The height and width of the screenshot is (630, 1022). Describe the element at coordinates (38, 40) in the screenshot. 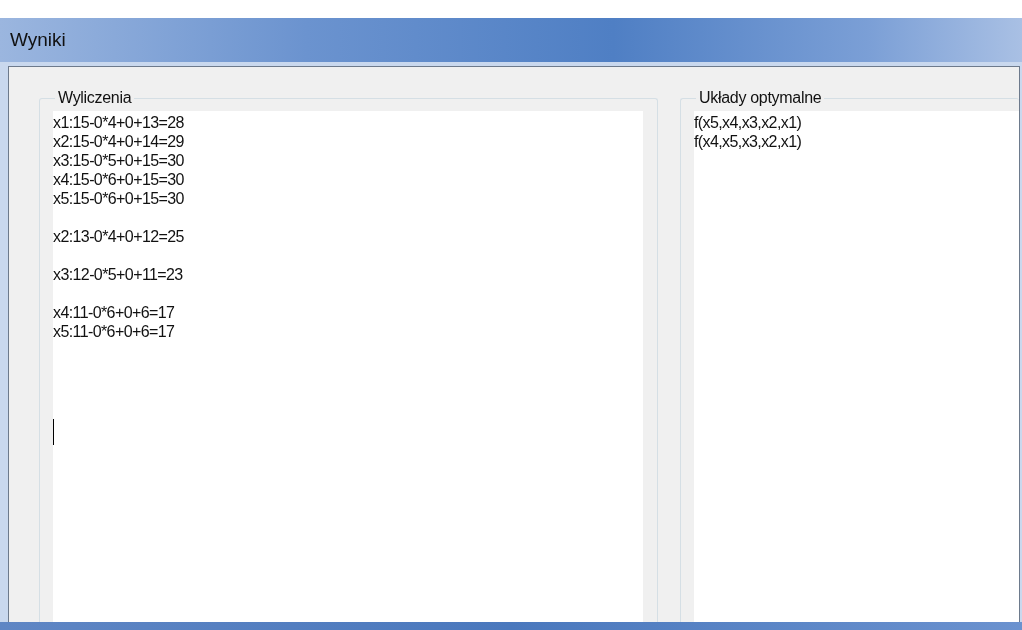

I see `window-title: Wyniki` at that location.